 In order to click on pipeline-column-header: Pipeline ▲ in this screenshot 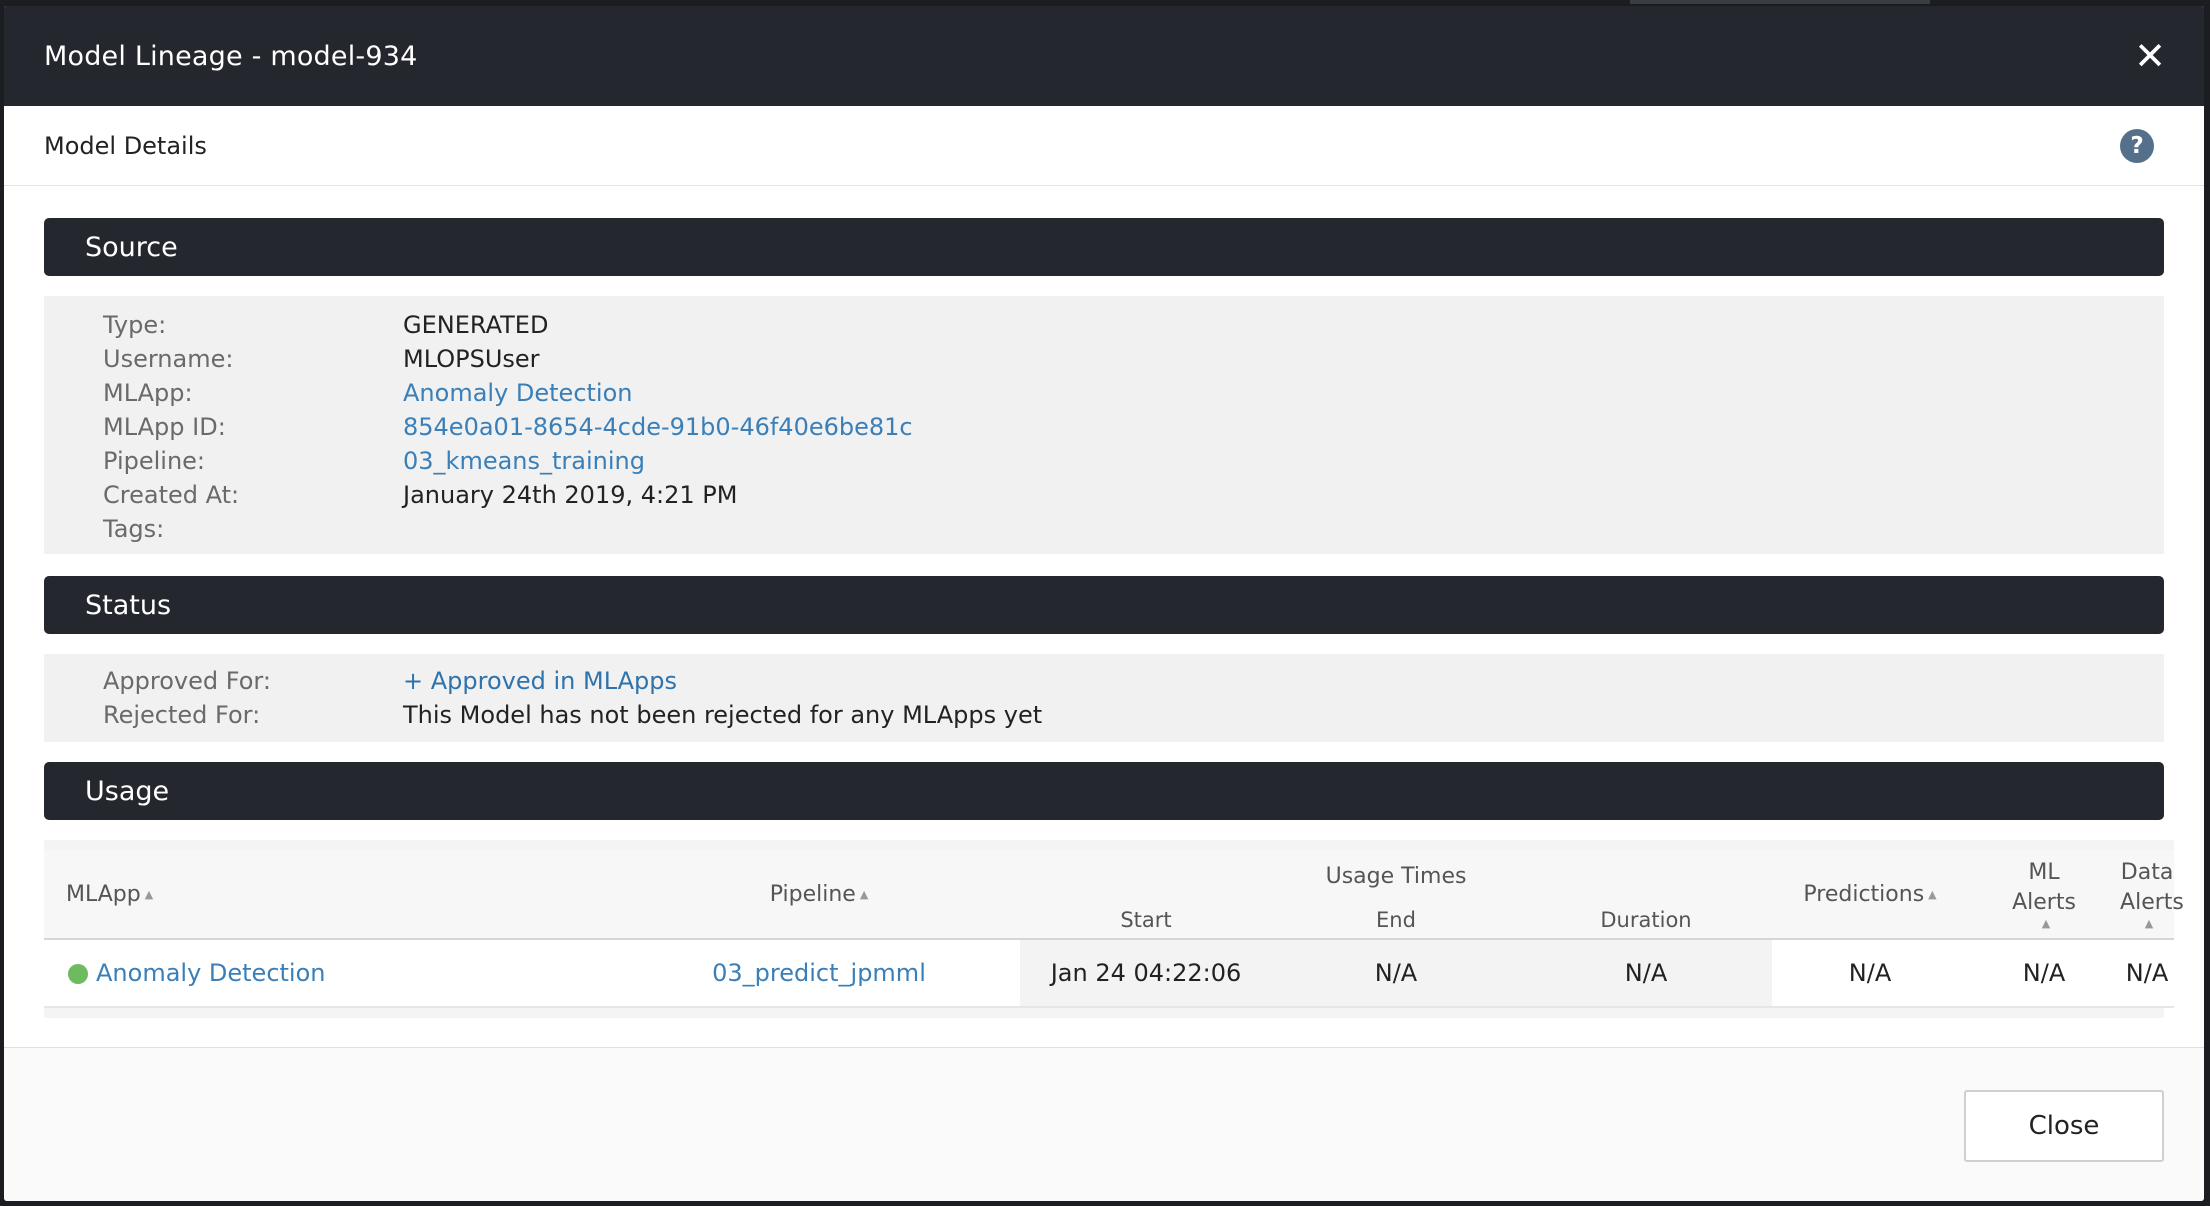, I will do `click(819, 892)`.